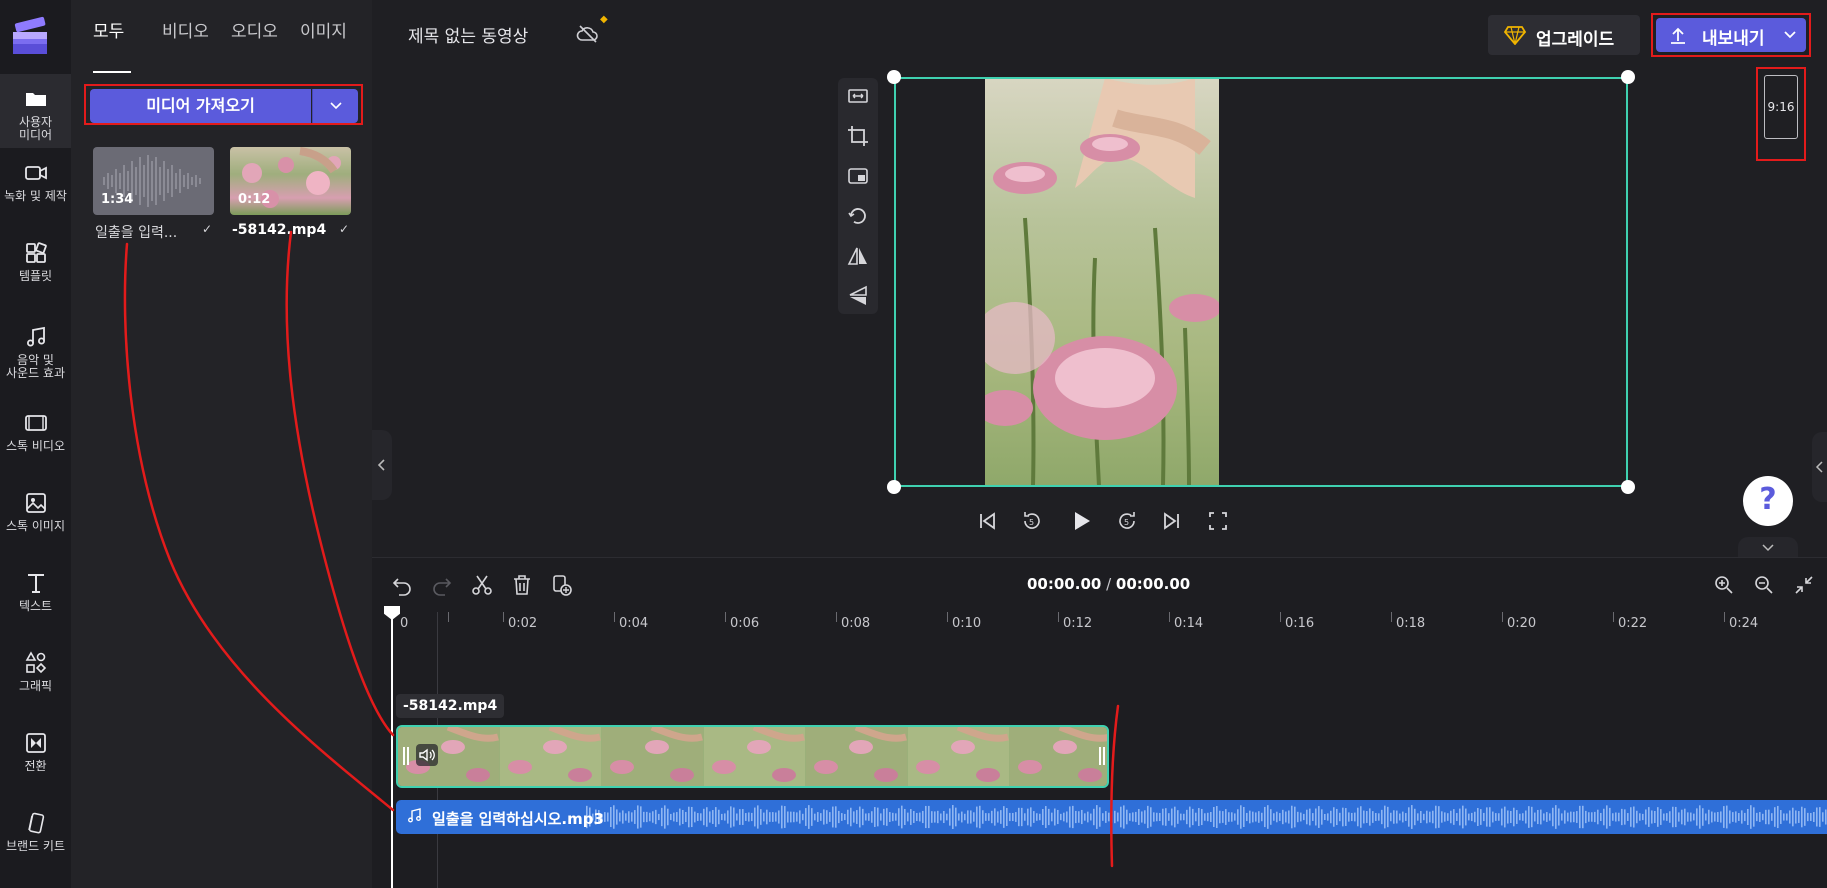 The image size is (1827, 888). I want to click on duplicate-icon, so click(562, 585).